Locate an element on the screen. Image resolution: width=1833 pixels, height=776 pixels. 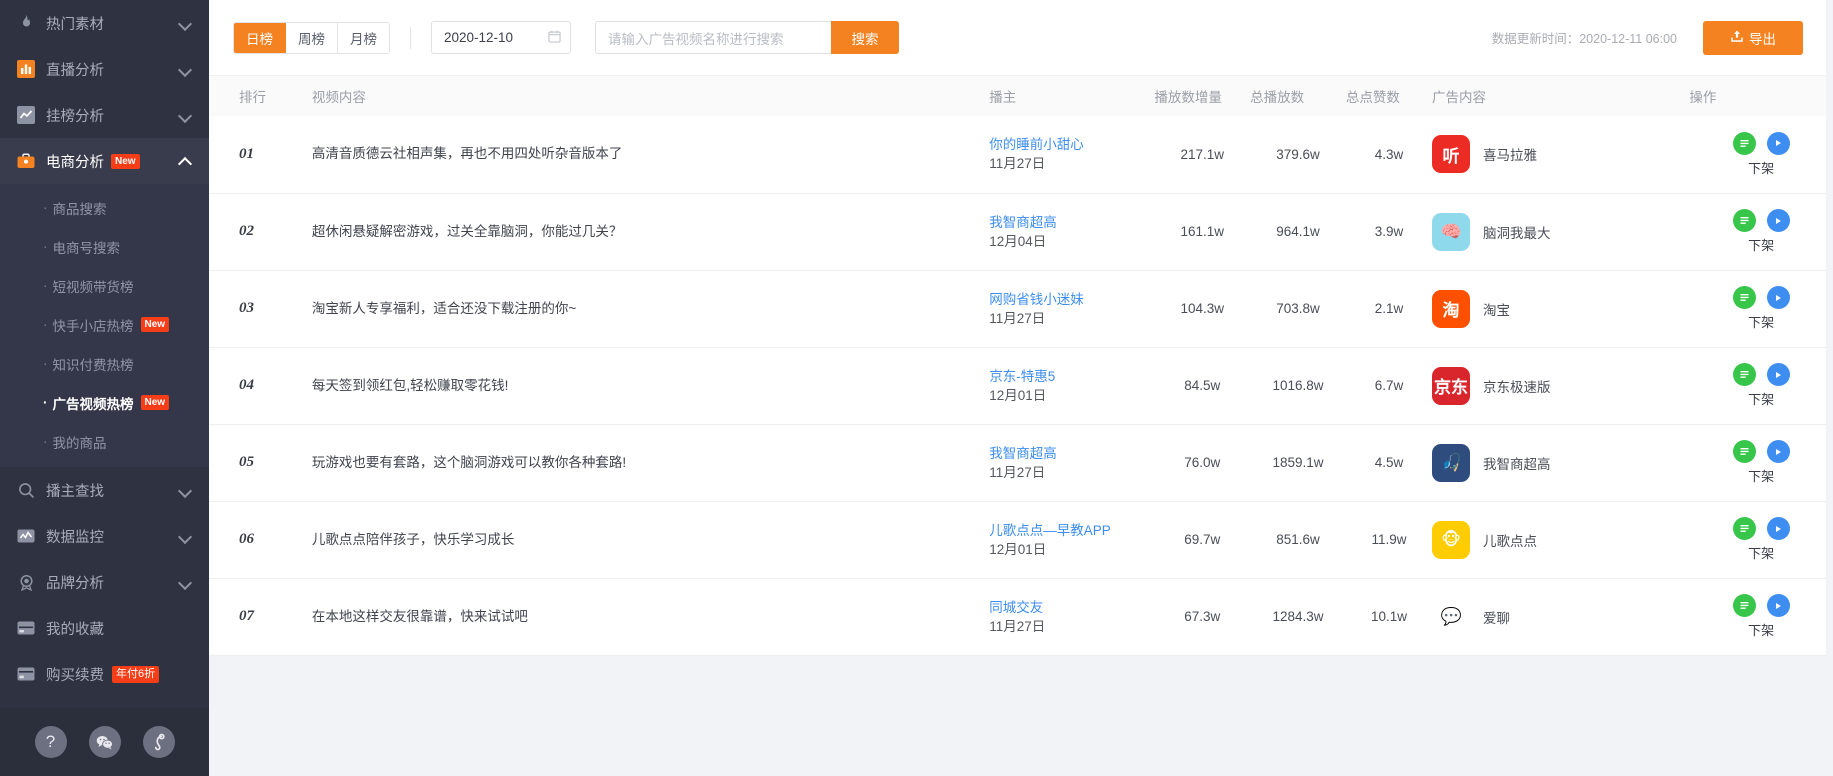
sidebar-subitem-ecom-account-search: · 电商号搜索 is located at coordinates (104, 246).